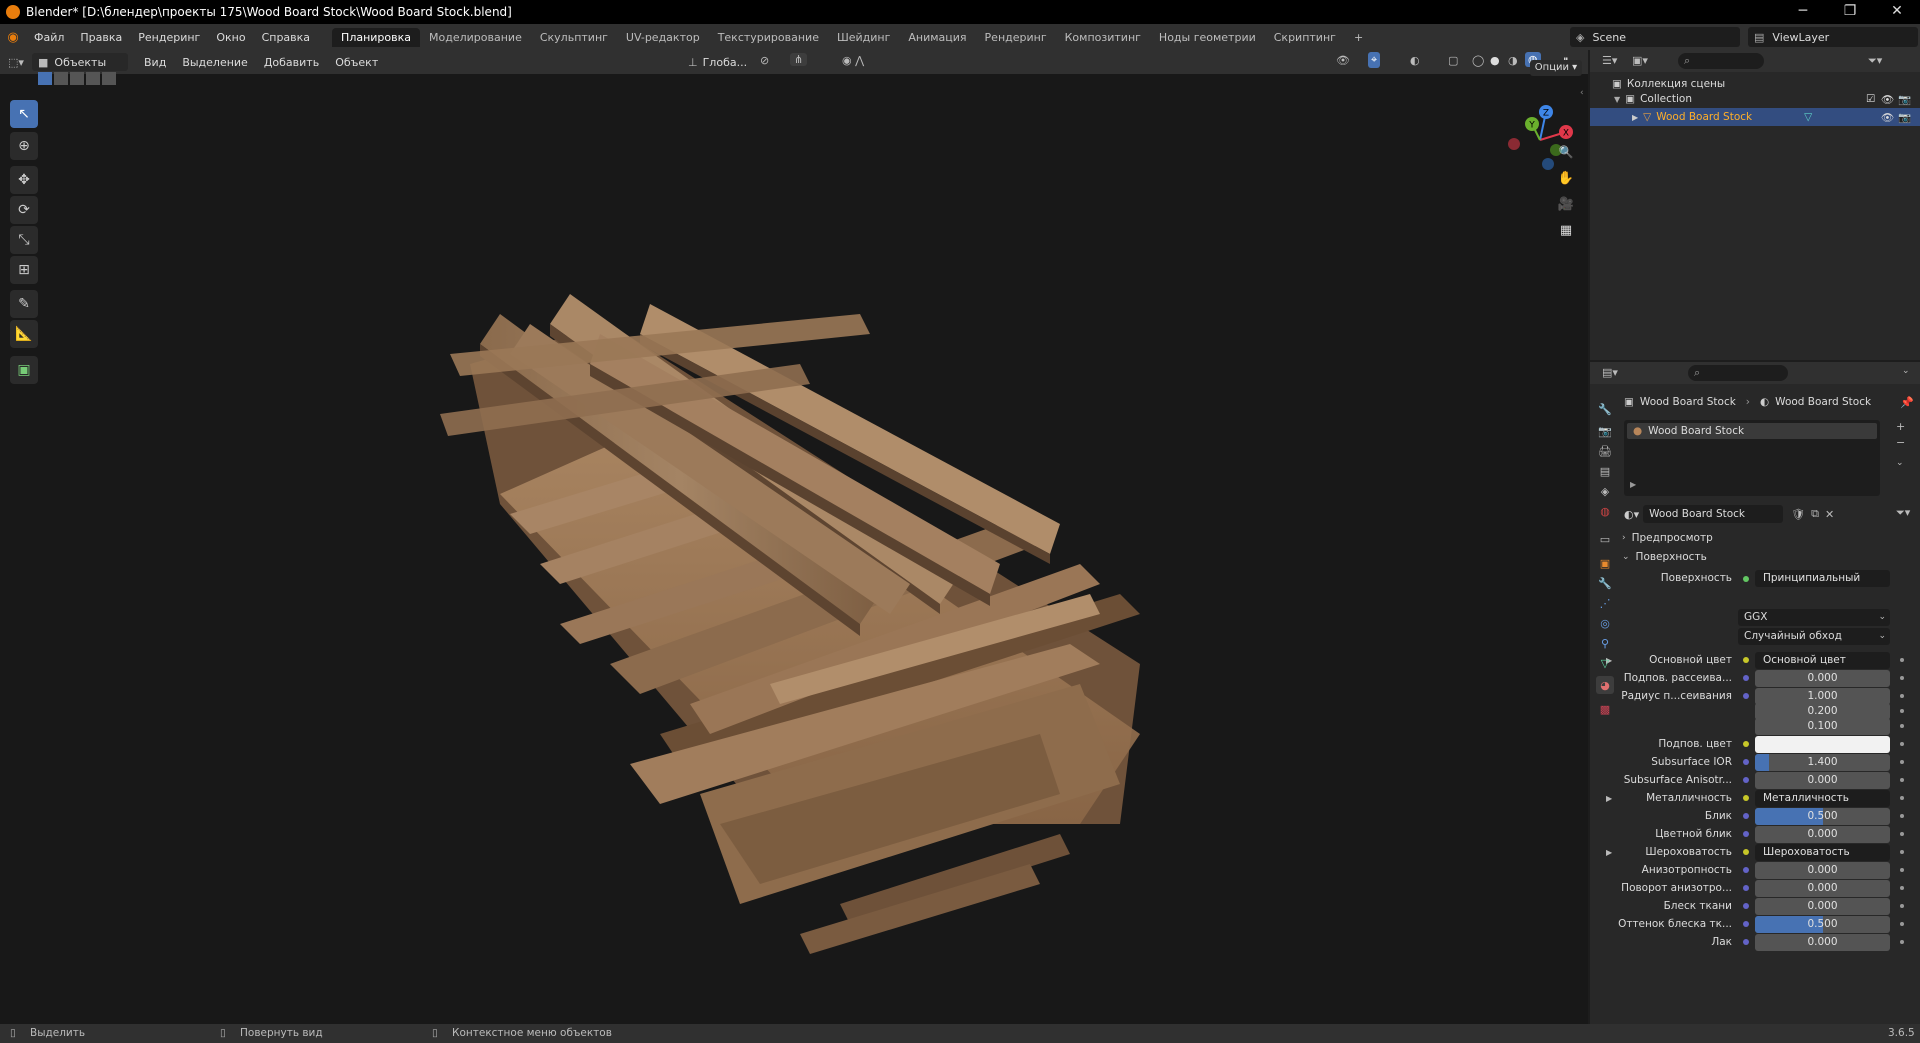 This screenshot has height=1043, width=1920. I want to click on maximize-button: ❐, so click(1850, 12).